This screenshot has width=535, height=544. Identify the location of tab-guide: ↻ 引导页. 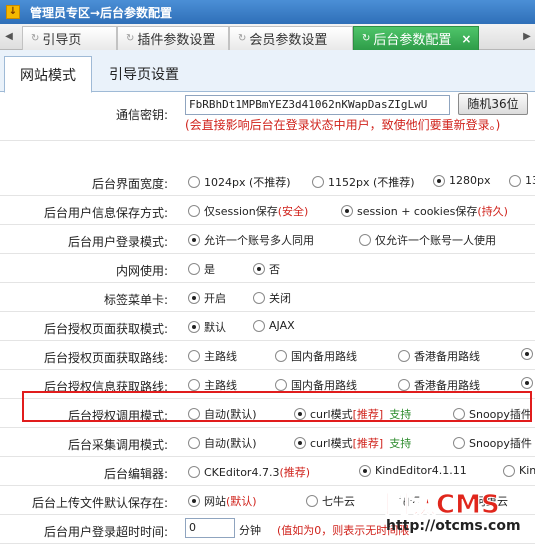
(69, 38).